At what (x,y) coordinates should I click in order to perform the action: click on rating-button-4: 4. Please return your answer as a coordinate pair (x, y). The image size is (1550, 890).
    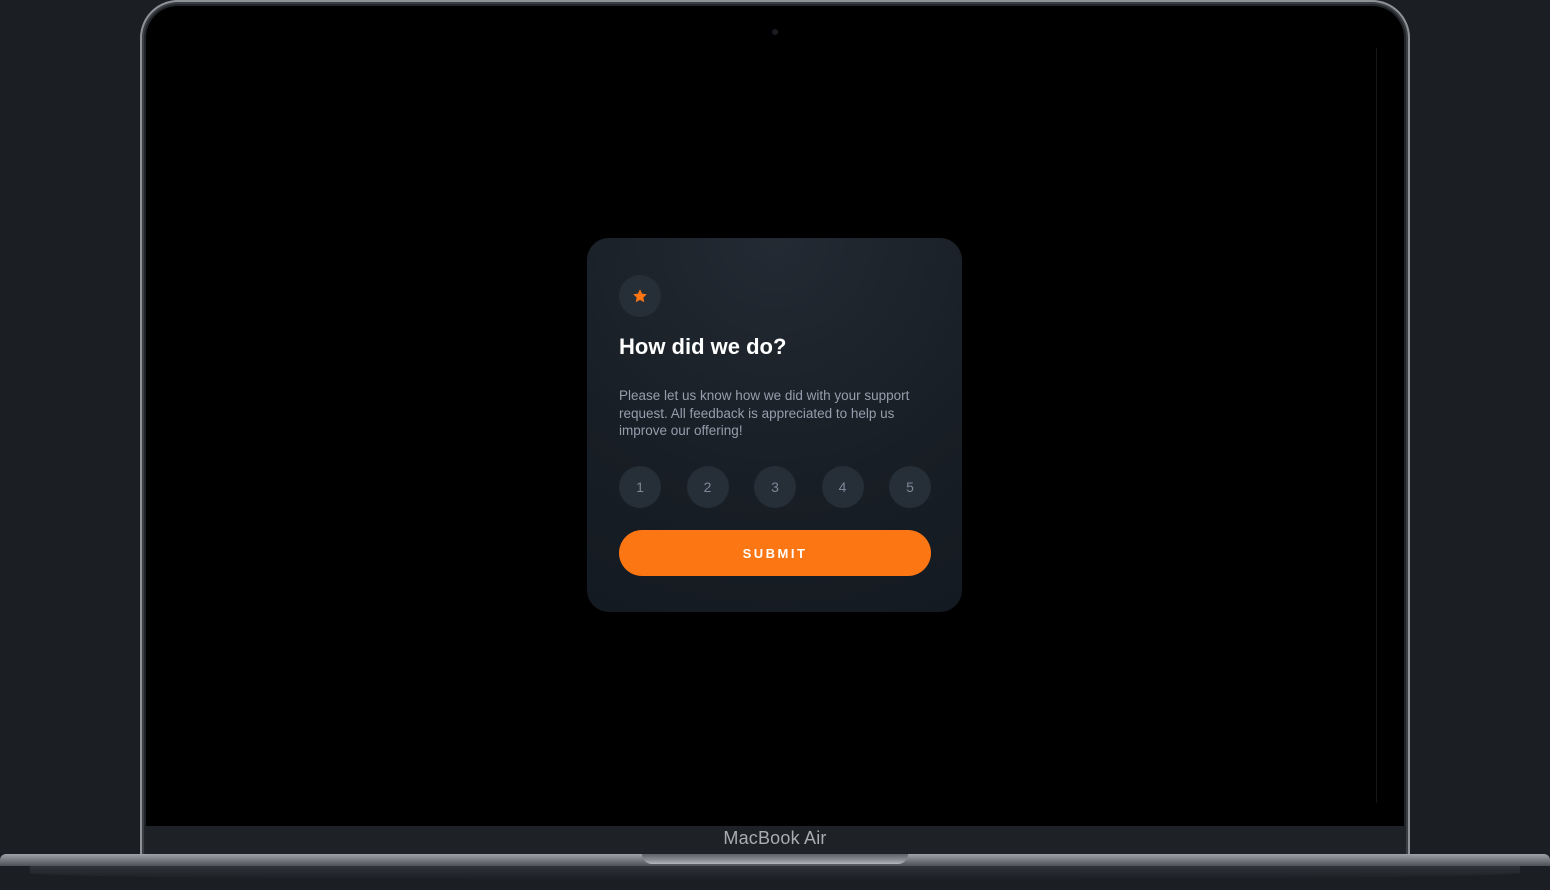
    Looking at the image, I should click on (842, 487).